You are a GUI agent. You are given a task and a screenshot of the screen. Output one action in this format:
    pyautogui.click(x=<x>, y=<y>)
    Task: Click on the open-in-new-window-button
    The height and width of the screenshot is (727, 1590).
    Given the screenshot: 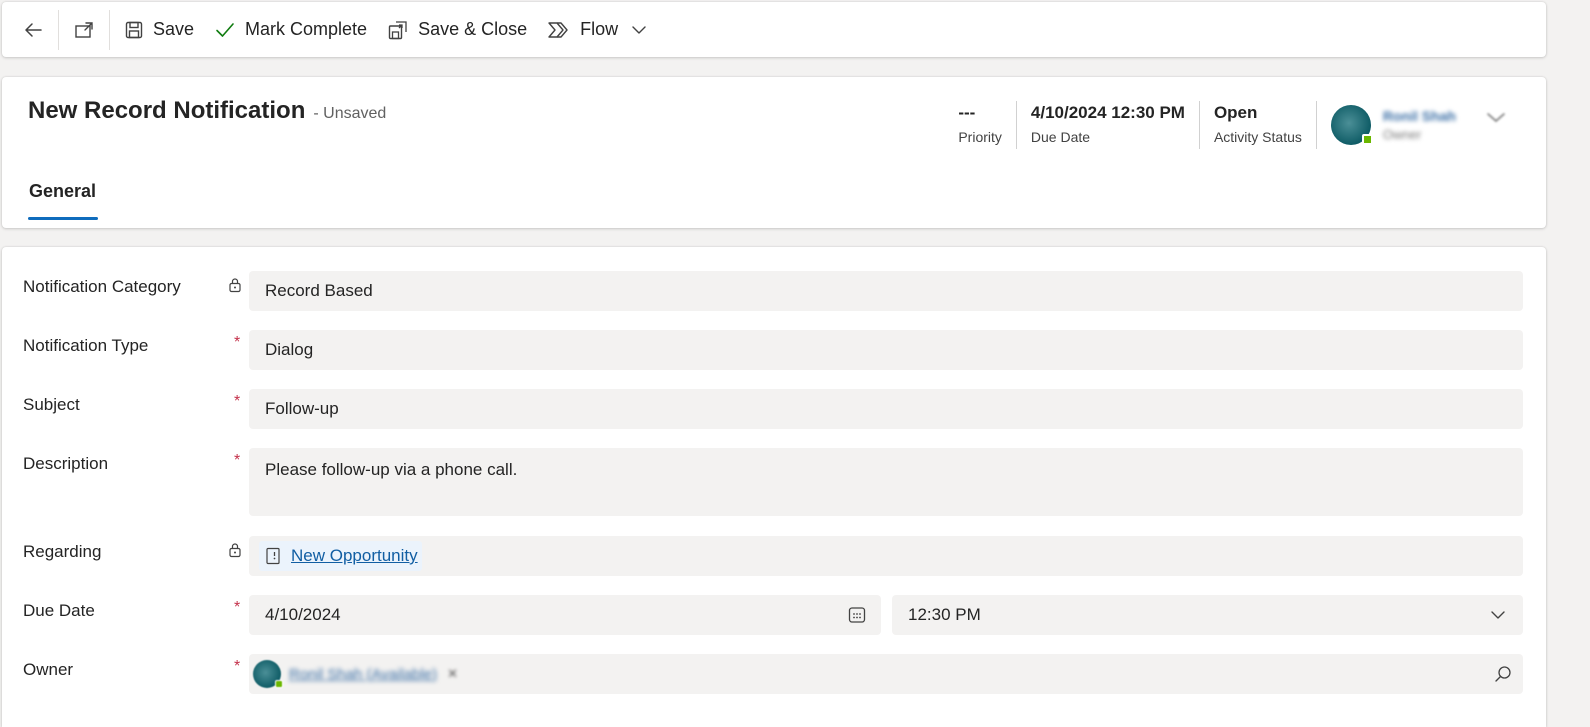 What is the action you would take?
    pyautogui.click(x=84, y=30)
    